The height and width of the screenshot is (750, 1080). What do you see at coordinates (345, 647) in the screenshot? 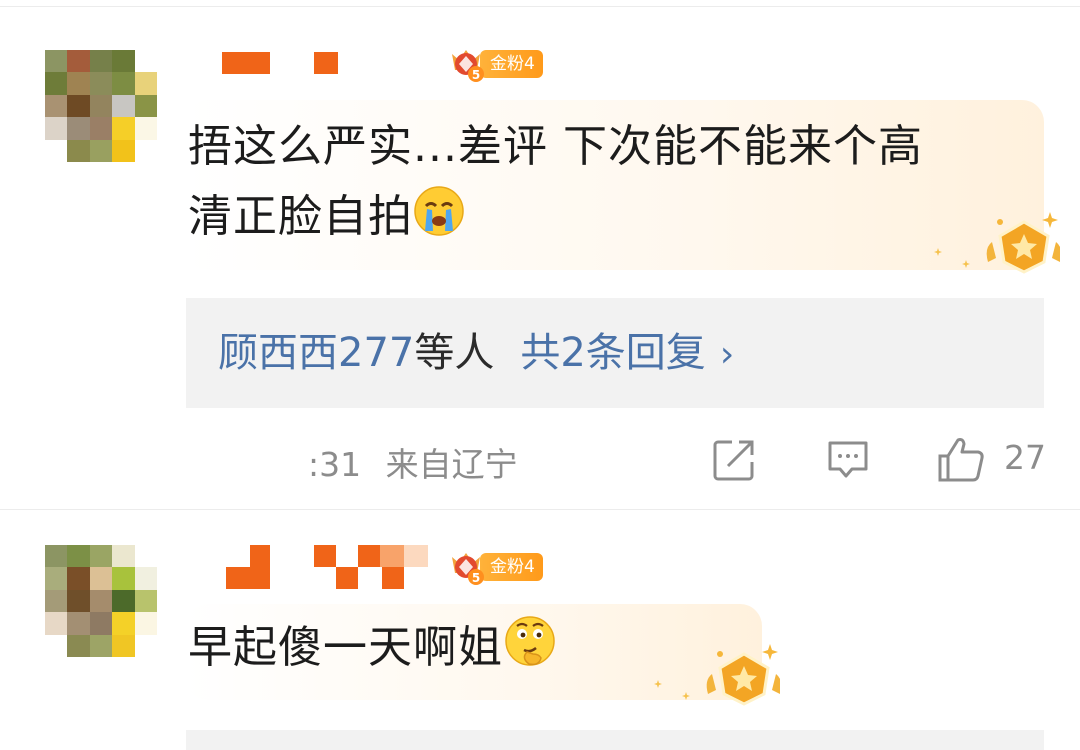
I see `comment-text-content: 早起傻一天啊姐` at bounding box center [345, 647].